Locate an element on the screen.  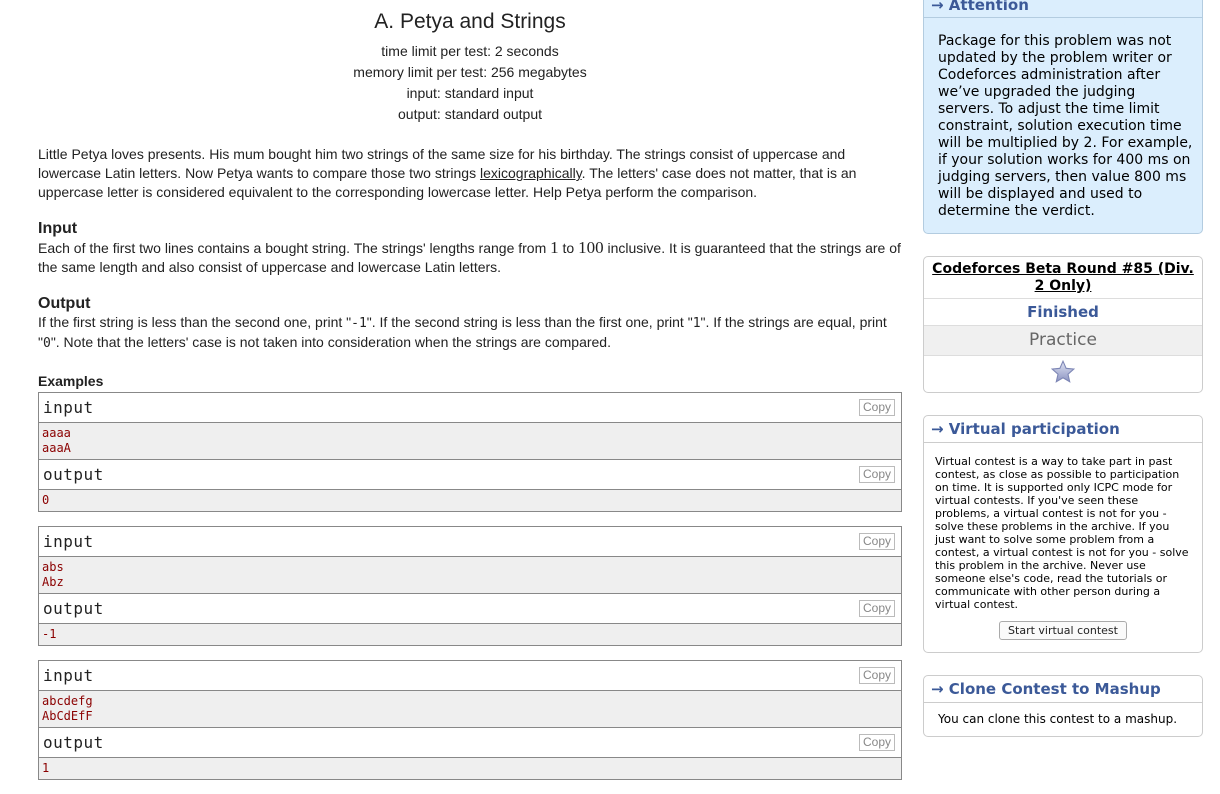
output-line: 1 is located at coordinates (46, 768).